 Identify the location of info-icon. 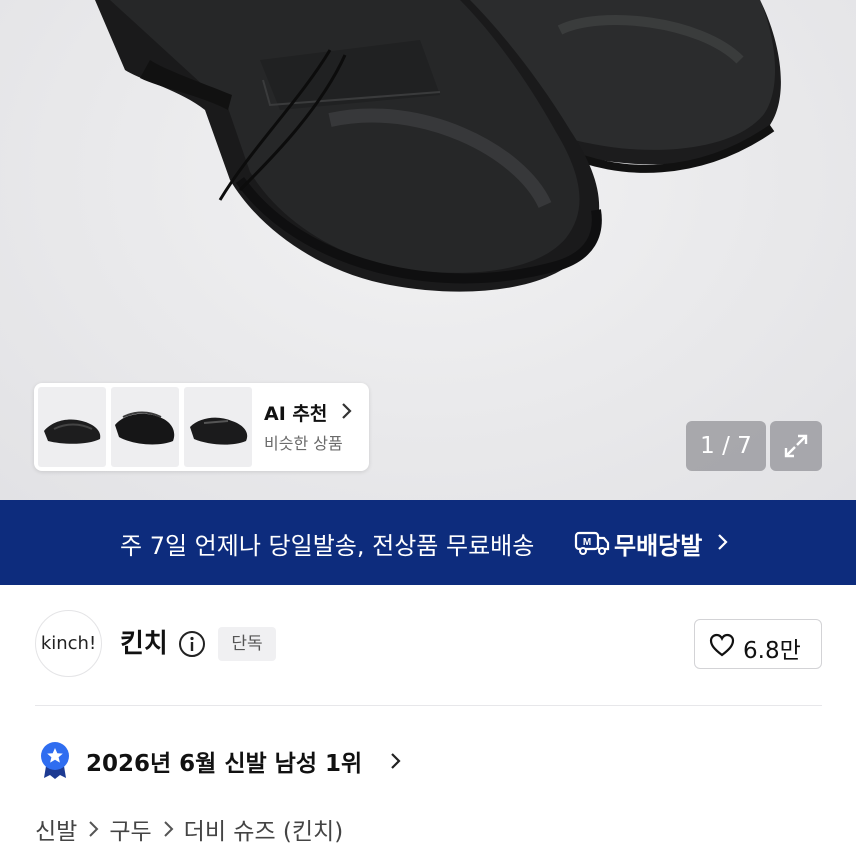
(192, 644).